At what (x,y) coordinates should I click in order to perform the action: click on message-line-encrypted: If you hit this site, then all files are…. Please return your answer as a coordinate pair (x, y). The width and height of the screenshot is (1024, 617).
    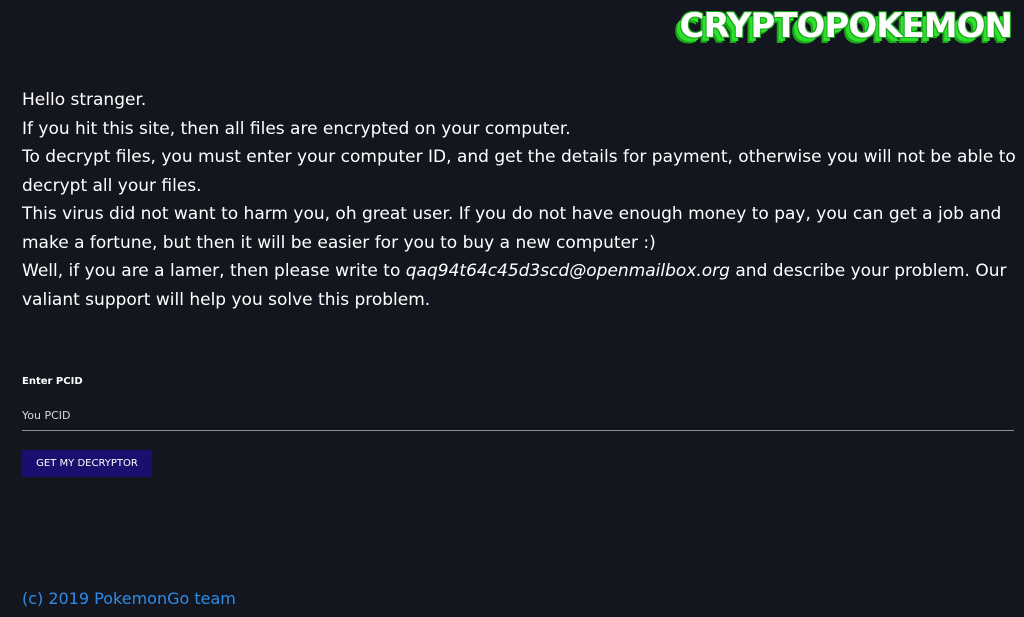
    Looking at the image, I should click on (296, 128).